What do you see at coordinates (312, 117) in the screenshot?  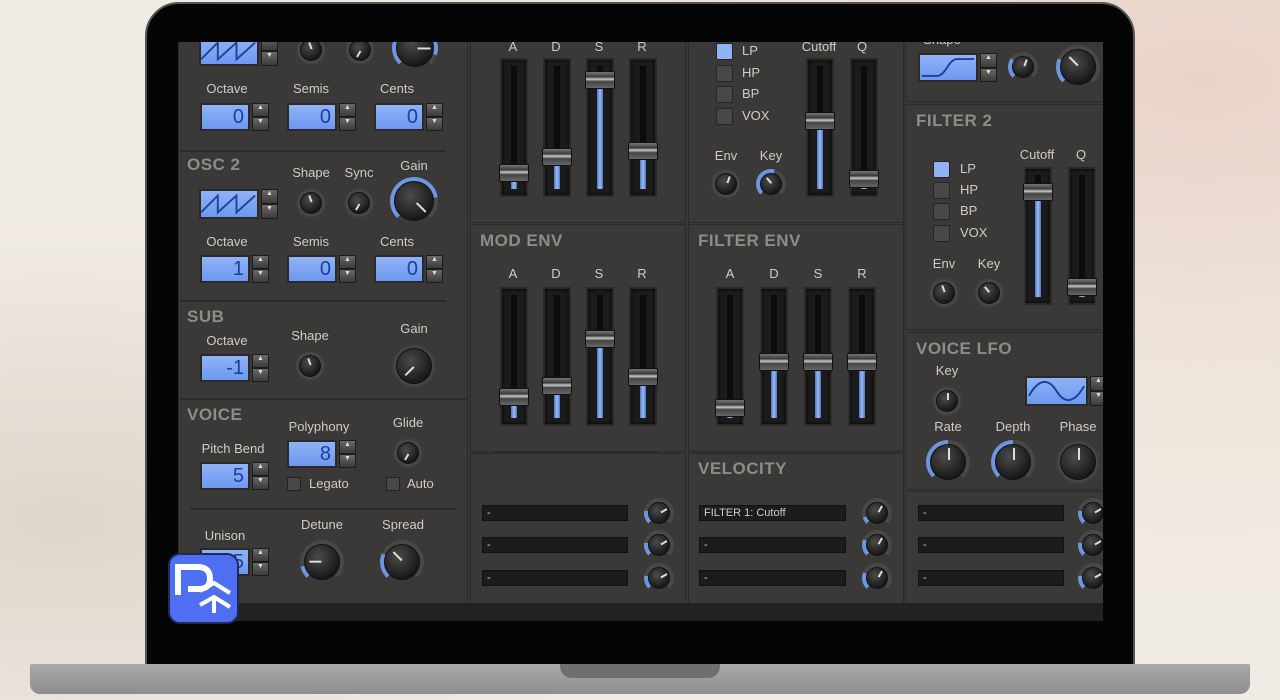 I see `osc1-semis-field: 0` at bounding box center [312, 117].